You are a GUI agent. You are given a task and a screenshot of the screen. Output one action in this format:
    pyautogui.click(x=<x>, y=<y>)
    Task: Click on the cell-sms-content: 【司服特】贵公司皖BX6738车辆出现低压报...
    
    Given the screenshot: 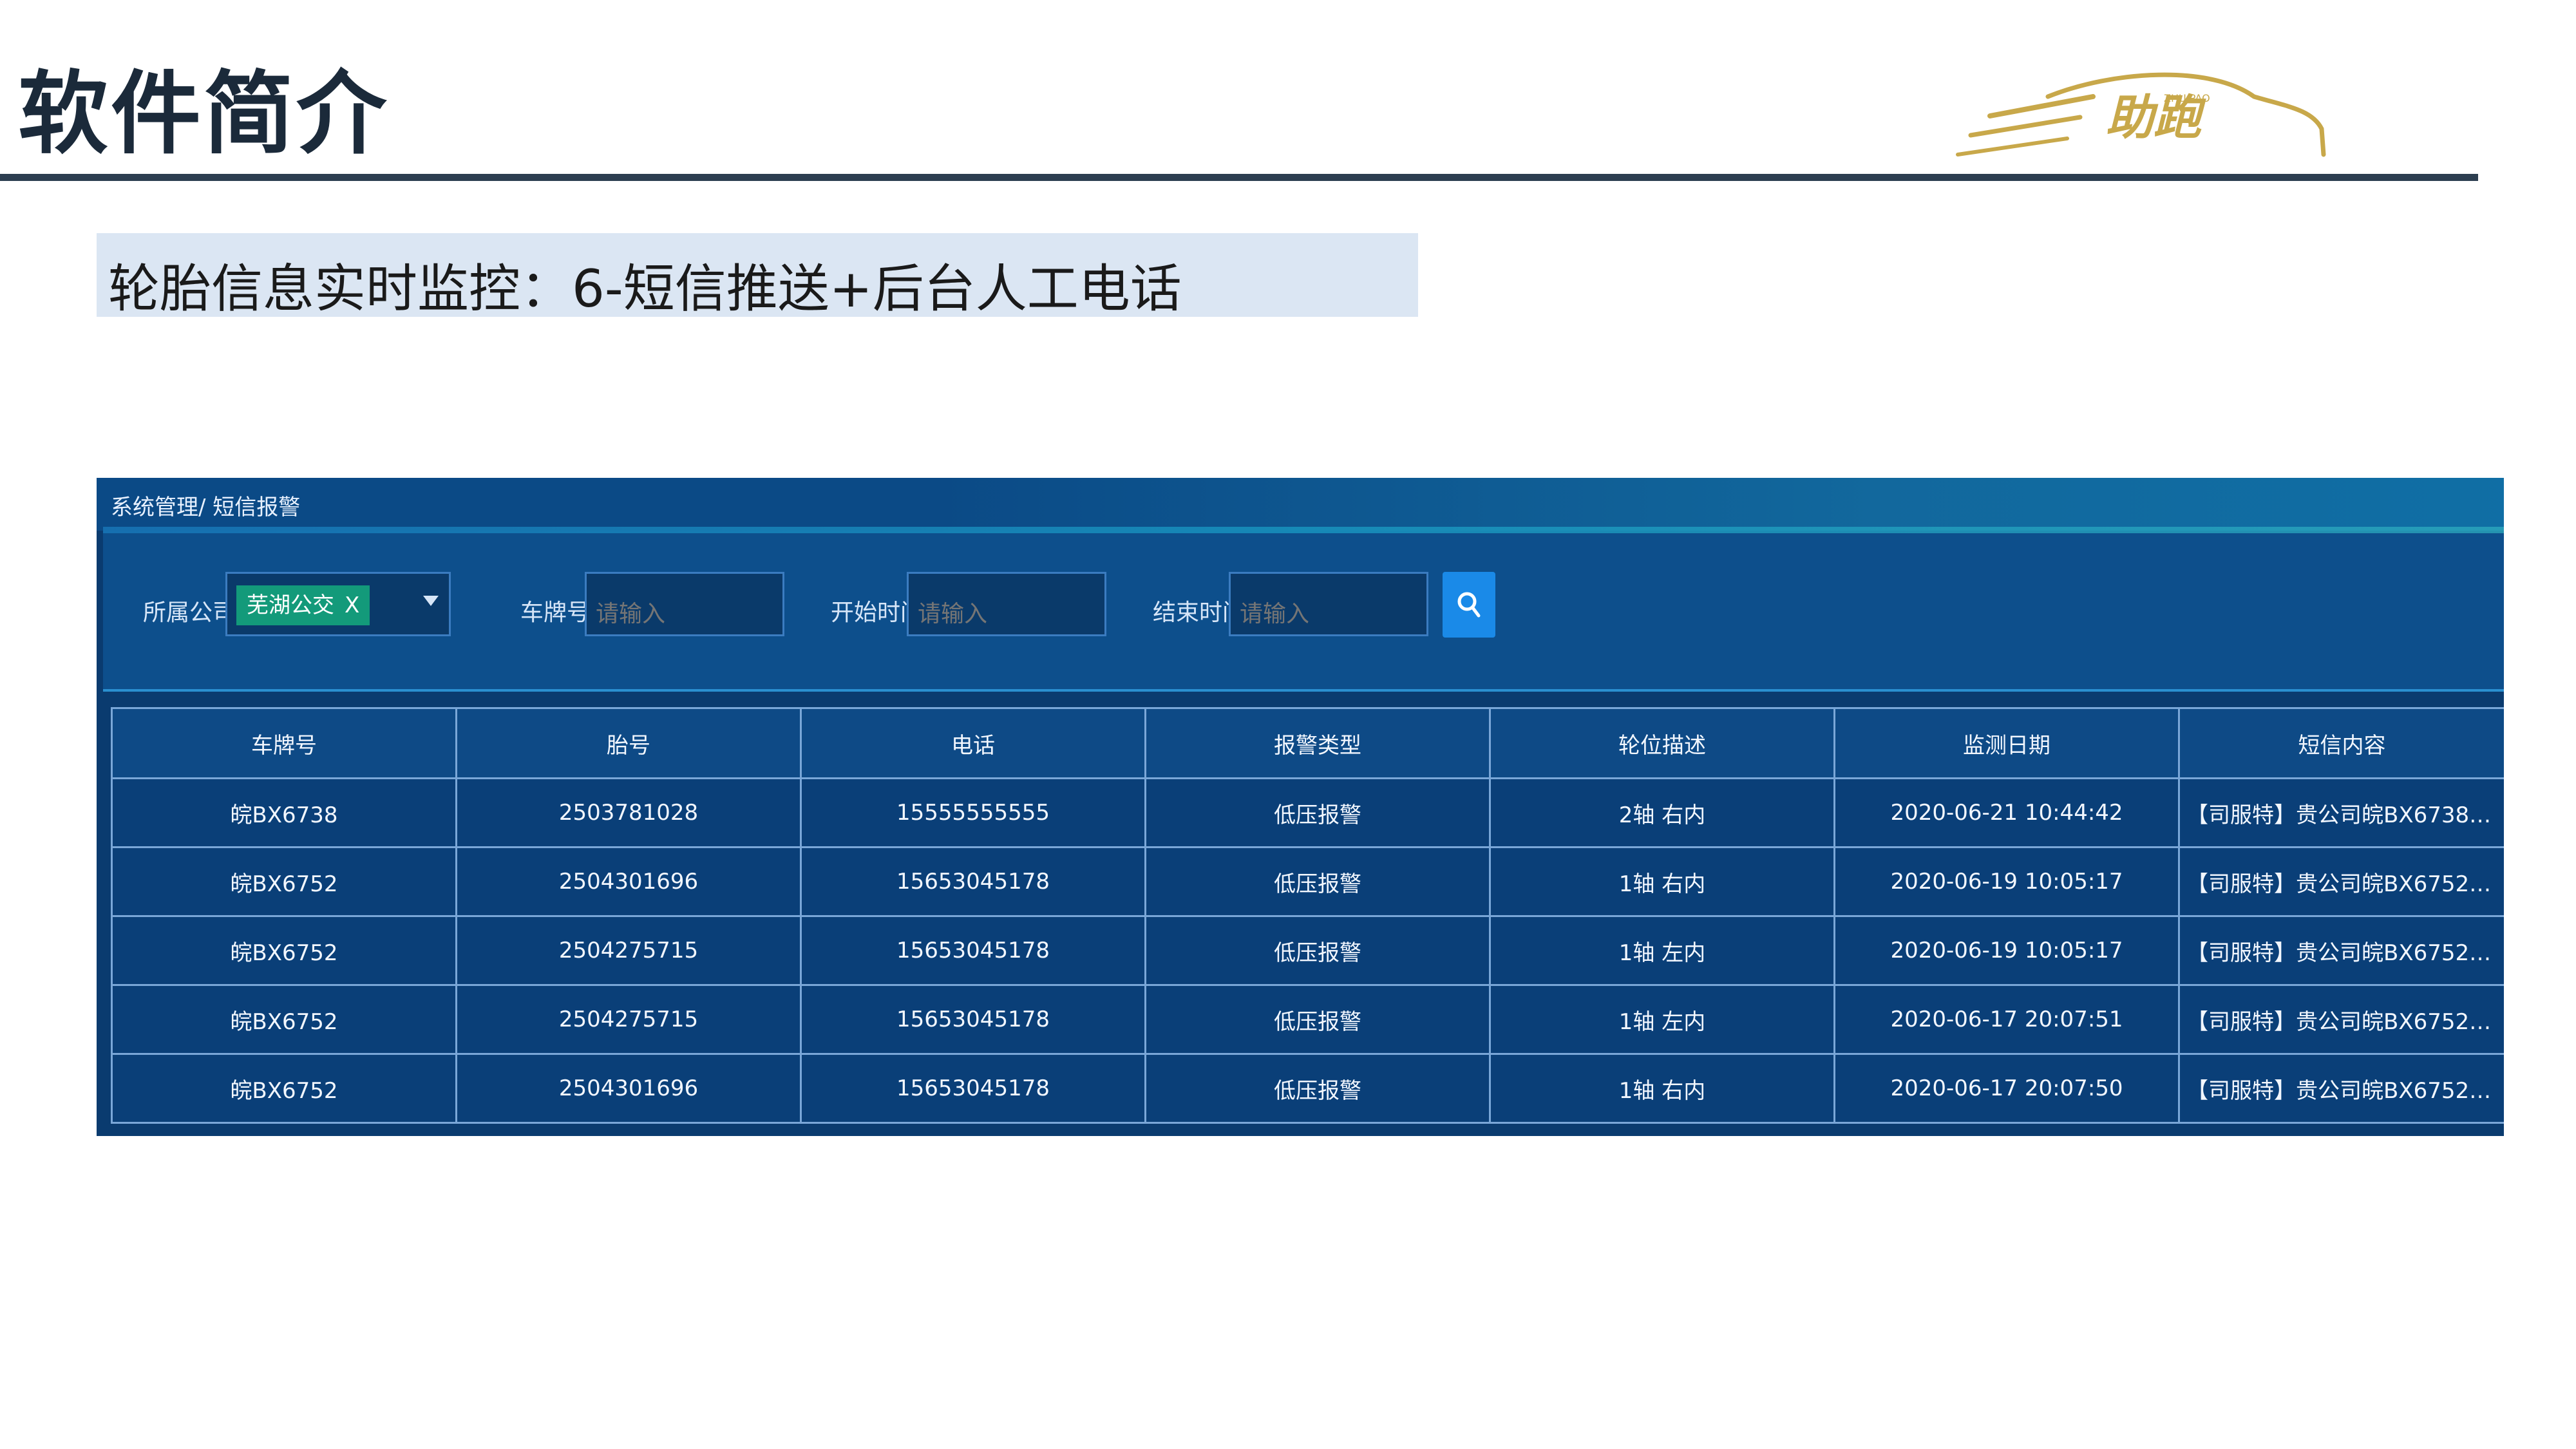 What is the action you would take?
    pyautogui.click(x=2341, y=813)
    